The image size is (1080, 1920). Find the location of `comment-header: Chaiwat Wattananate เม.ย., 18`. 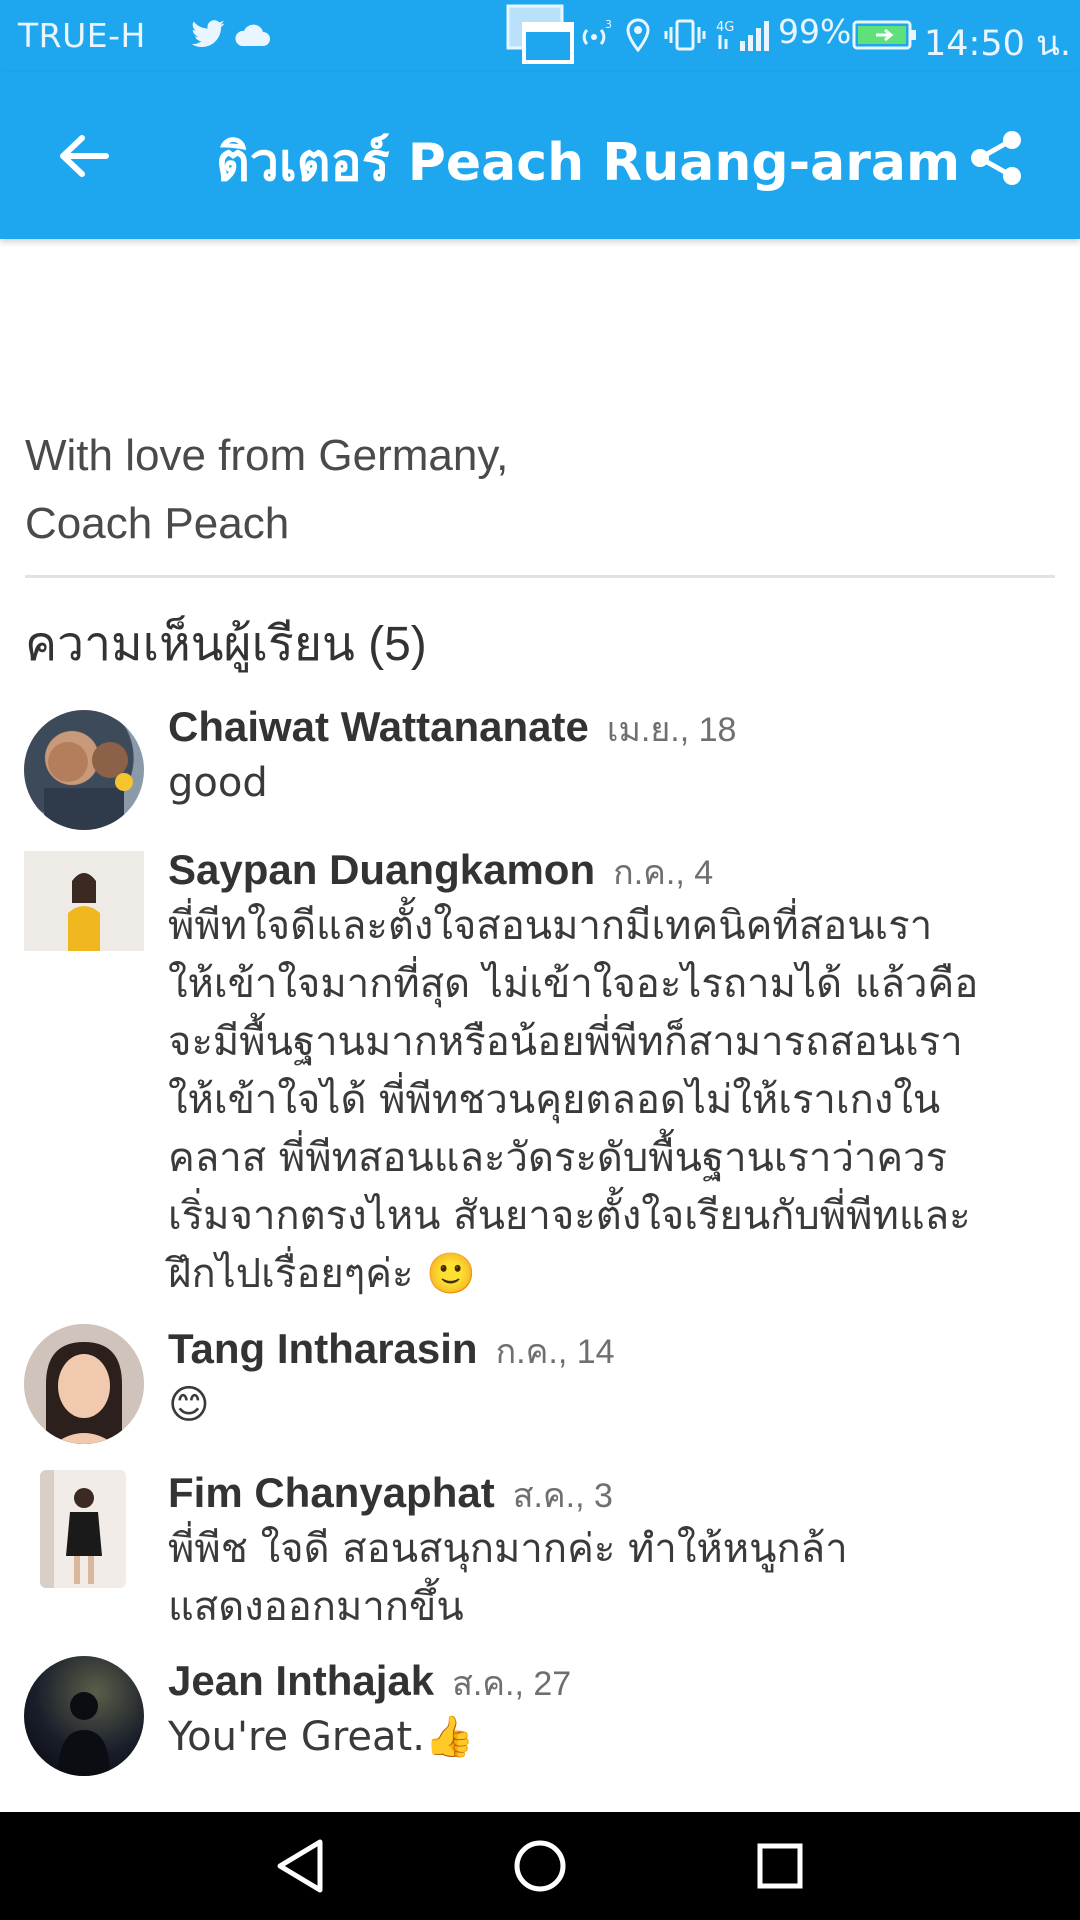

comment-header: Chaiwat Wattananate เม.ย., 18 is located at coordinates (452, 729).